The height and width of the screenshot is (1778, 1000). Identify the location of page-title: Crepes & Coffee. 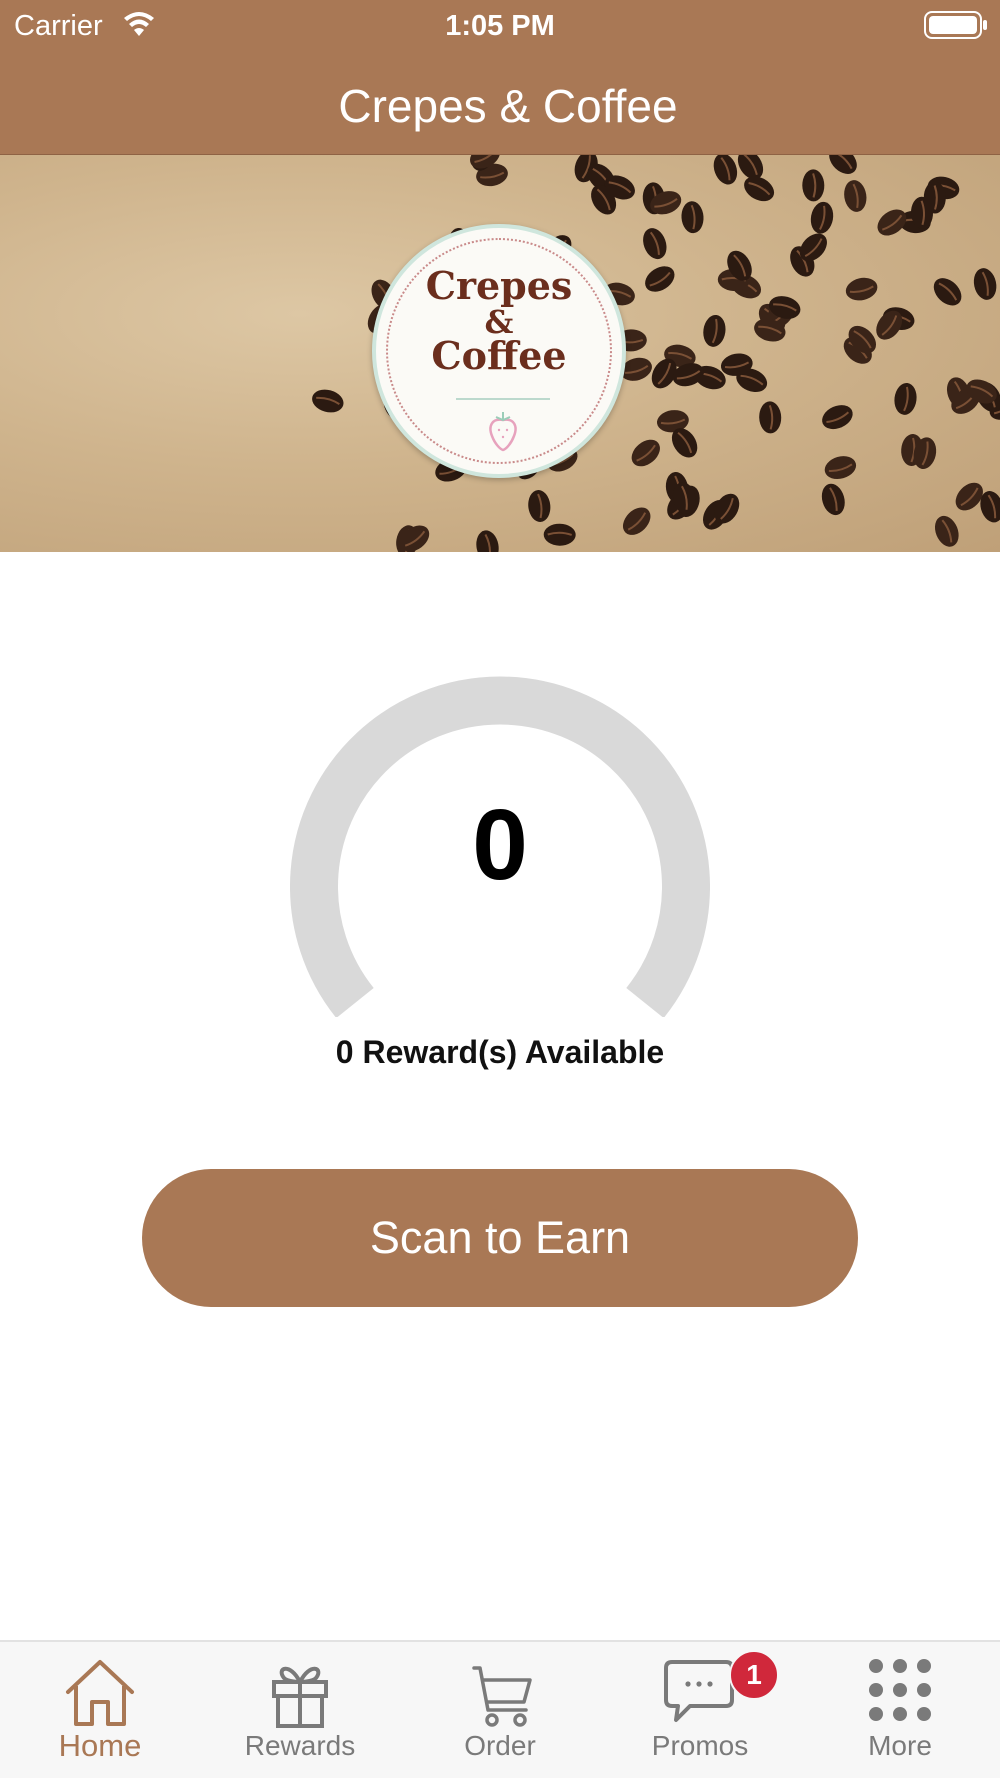
(508, 106).